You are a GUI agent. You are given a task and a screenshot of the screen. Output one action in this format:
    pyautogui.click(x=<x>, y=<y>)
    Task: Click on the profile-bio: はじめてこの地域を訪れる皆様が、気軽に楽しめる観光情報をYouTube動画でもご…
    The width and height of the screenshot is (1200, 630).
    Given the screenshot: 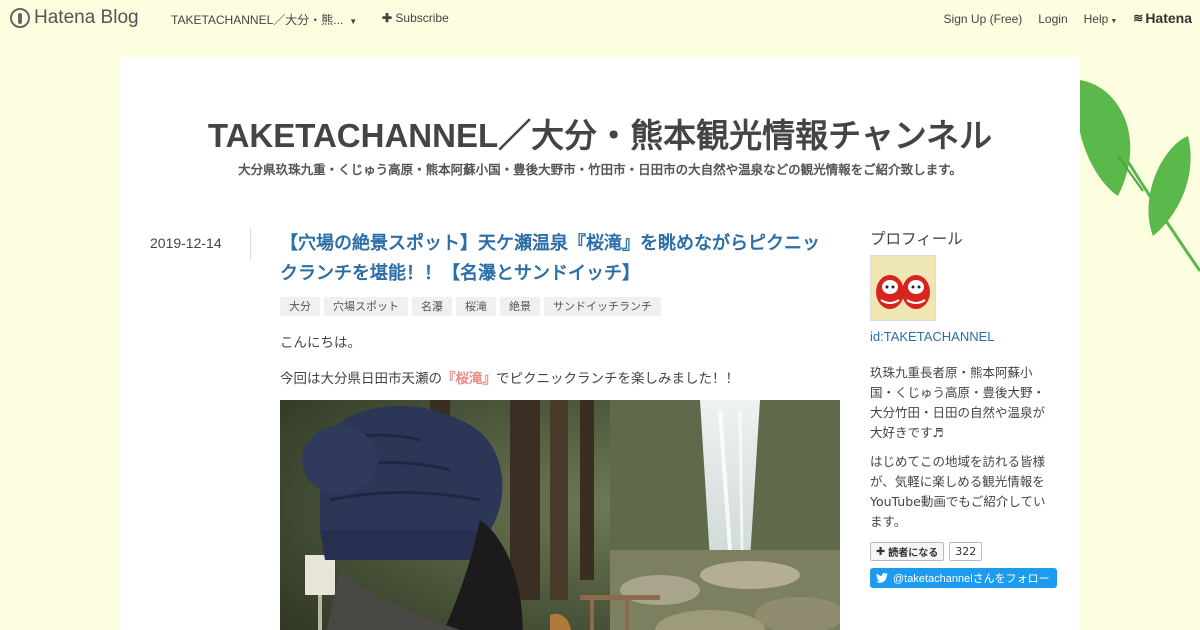 What is the action you would take?
    pyautogui.click(x=958, y=491)
    